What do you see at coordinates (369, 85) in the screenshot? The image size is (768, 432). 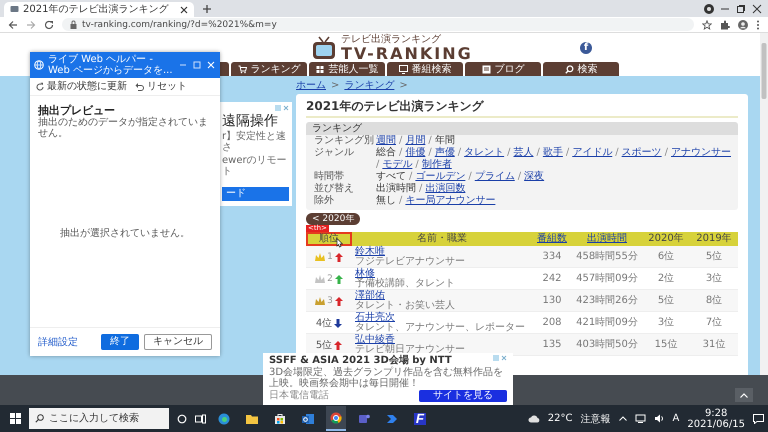 I see `breadcrumb-link: ランキング` at bounding box center [369, 85].